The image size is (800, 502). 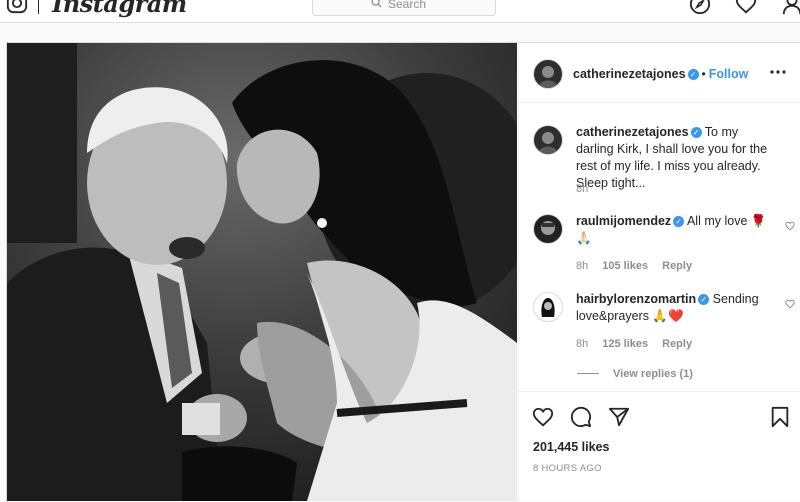 What do you see at coordinates (589, 189) in the screenshot?
I see `caption-meta: 8h` at bounding box center [589, 189].